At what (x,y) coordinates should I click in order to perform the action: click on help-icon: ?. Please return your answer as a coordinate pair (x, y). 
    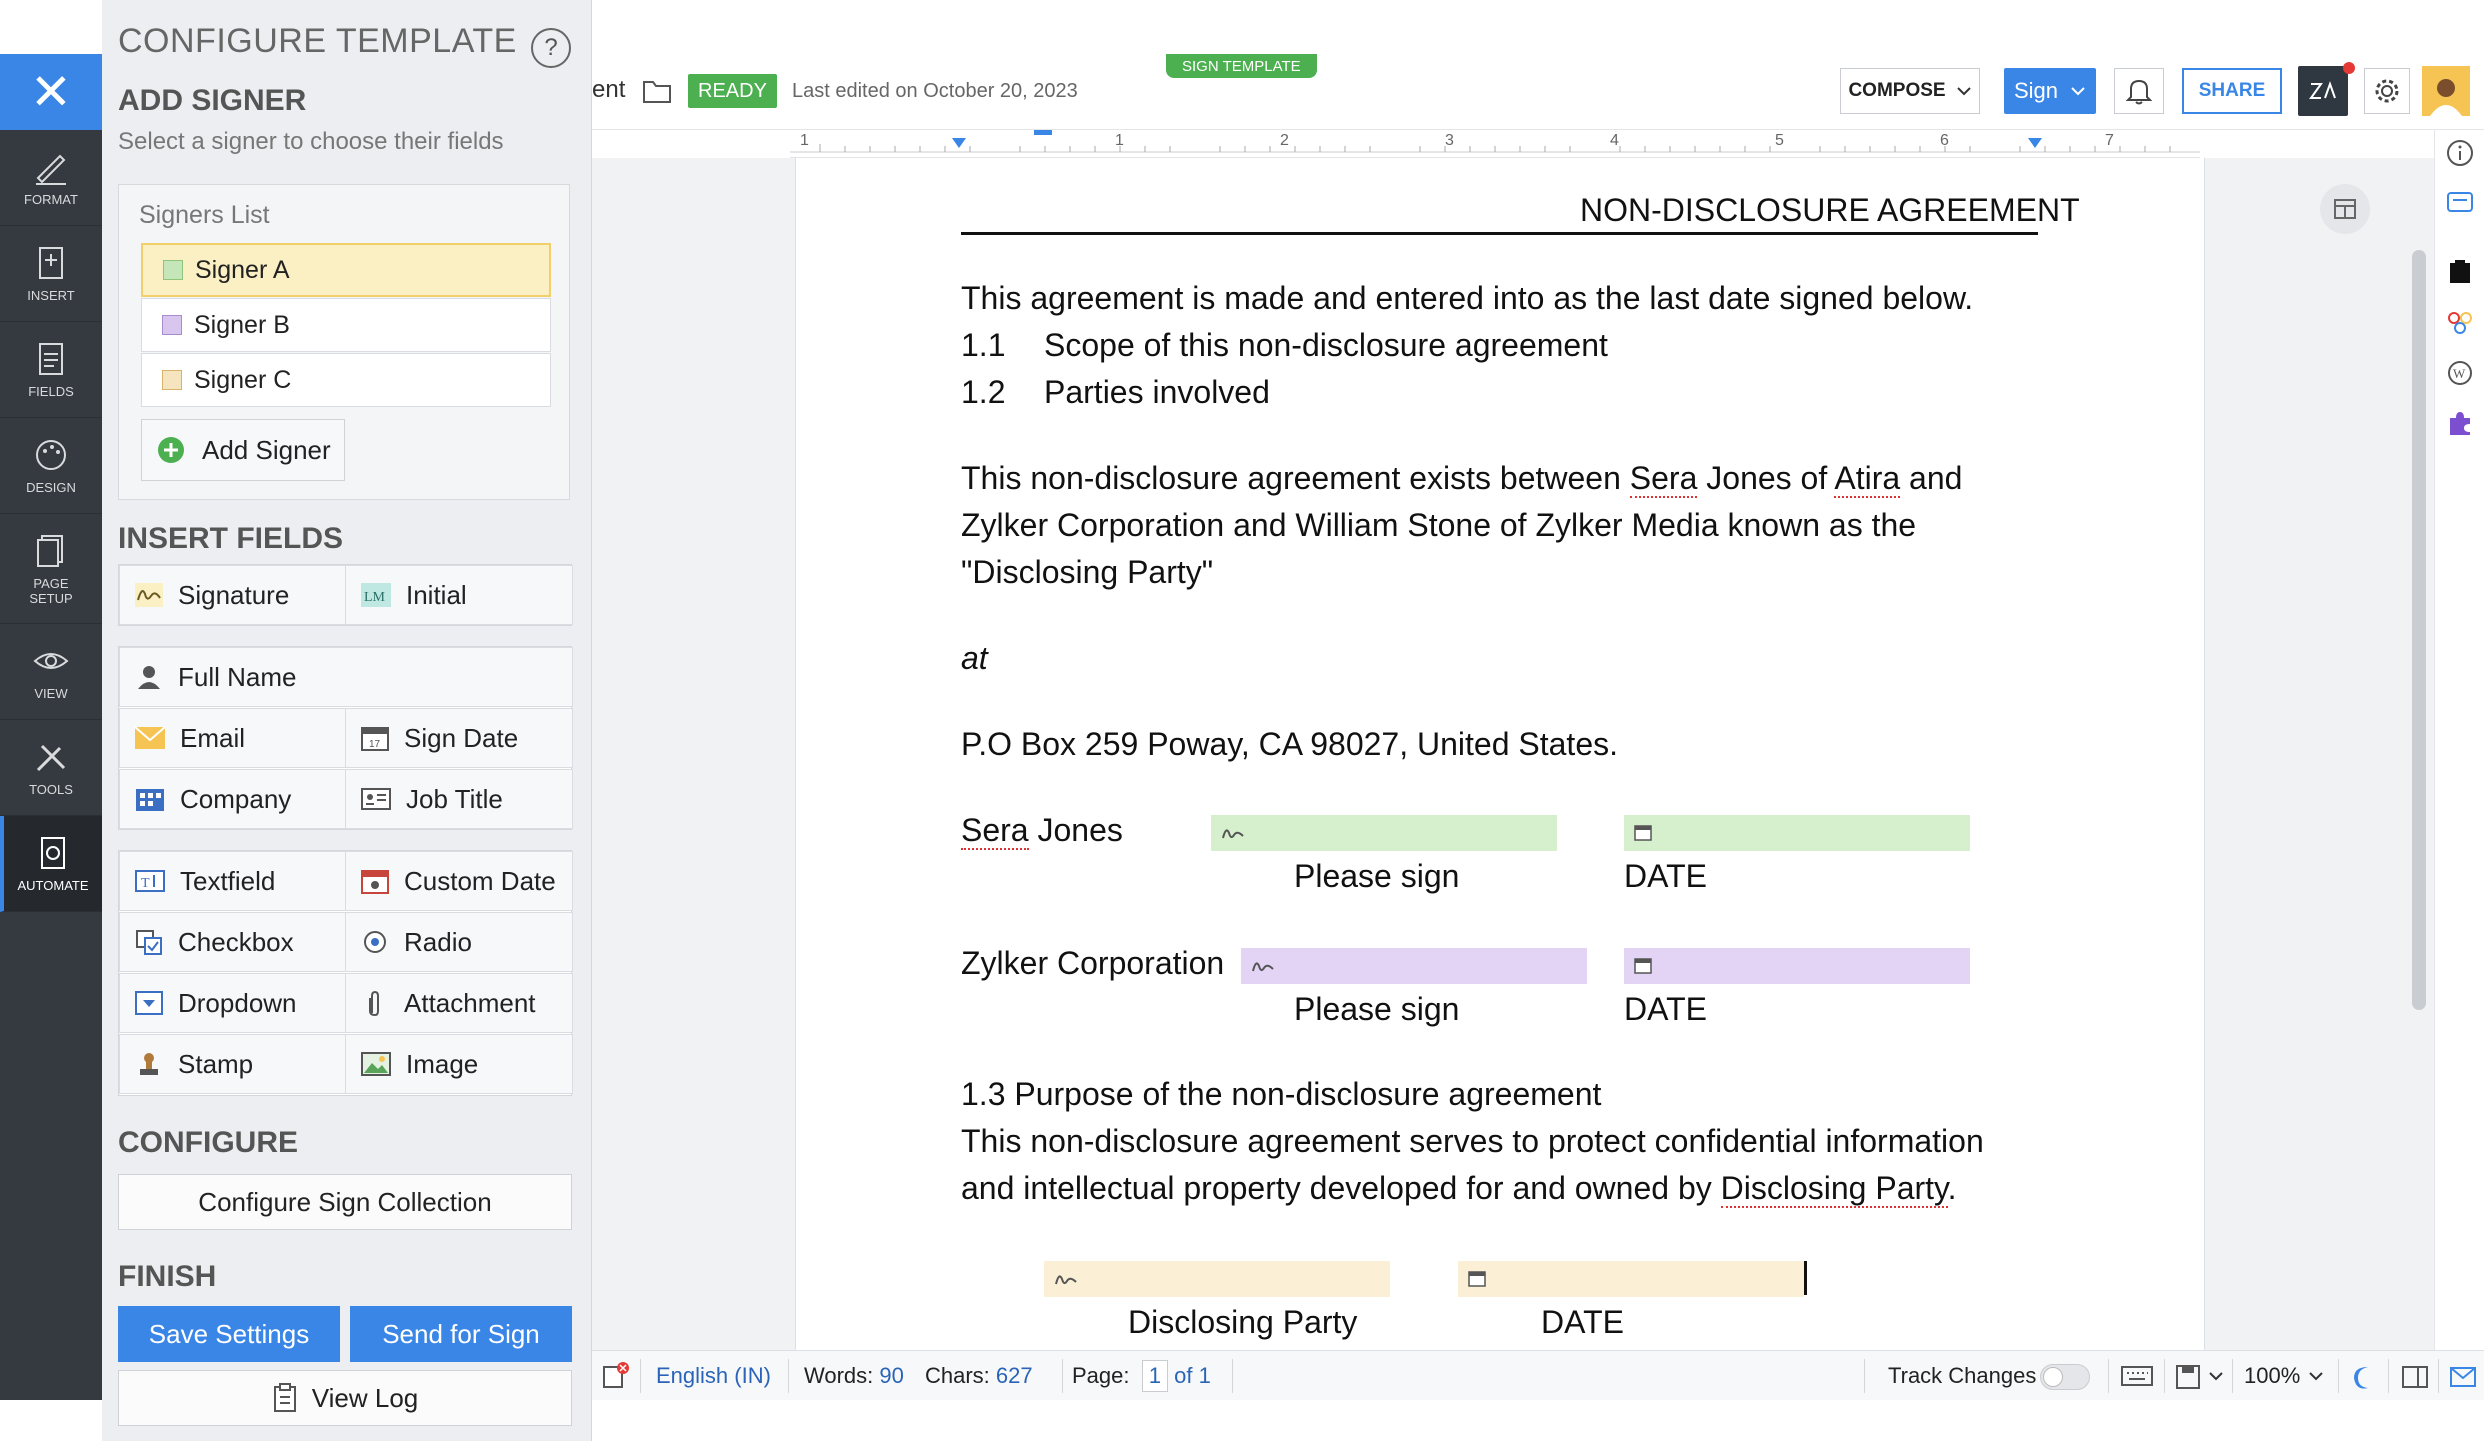
    Looking at the image, I should click on (551, 48).